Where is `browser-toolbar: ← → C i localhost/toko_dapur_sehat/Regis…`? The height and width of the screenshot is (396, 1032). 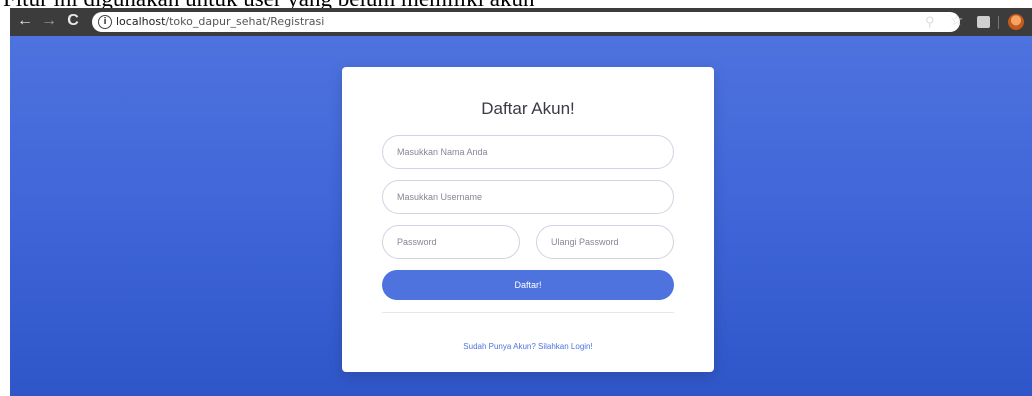 browser-toolbar: ← → C i localhost/toko_dapur_sehat/Regis… is located at coordinates (521, 22).